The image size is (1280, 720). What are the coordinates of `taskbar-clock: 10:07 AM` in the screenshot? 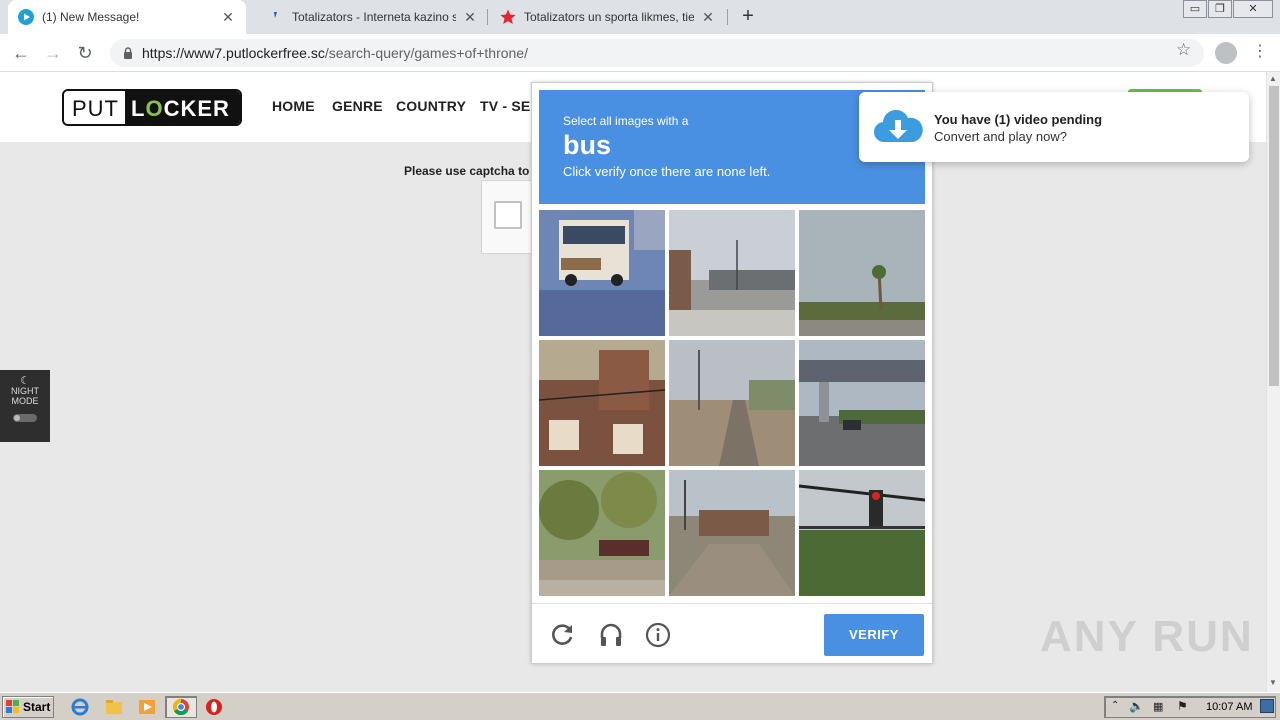 It's located at (1229, 707).